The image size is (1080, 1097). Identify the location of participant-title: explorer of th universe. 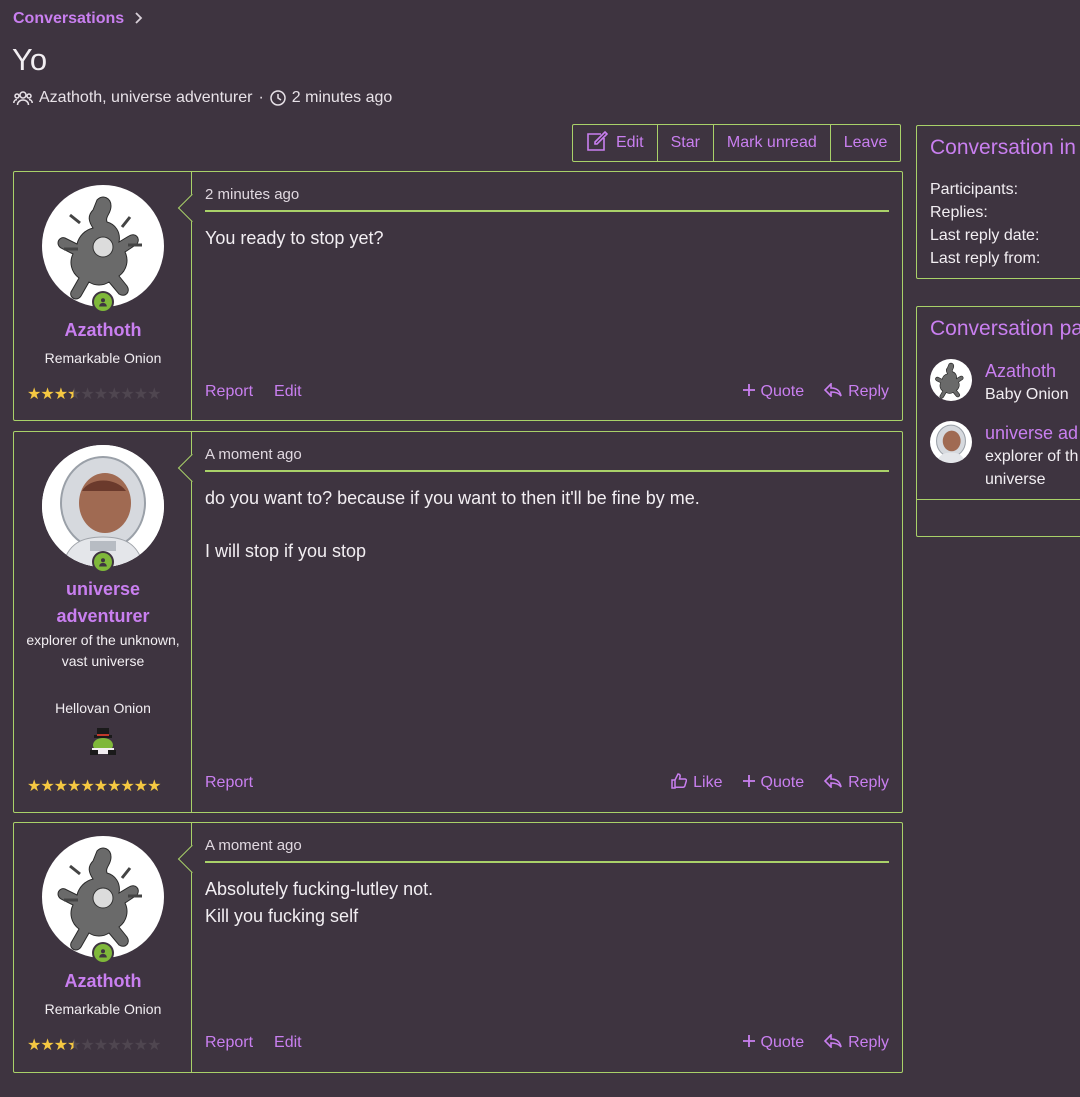
(1032, 468).